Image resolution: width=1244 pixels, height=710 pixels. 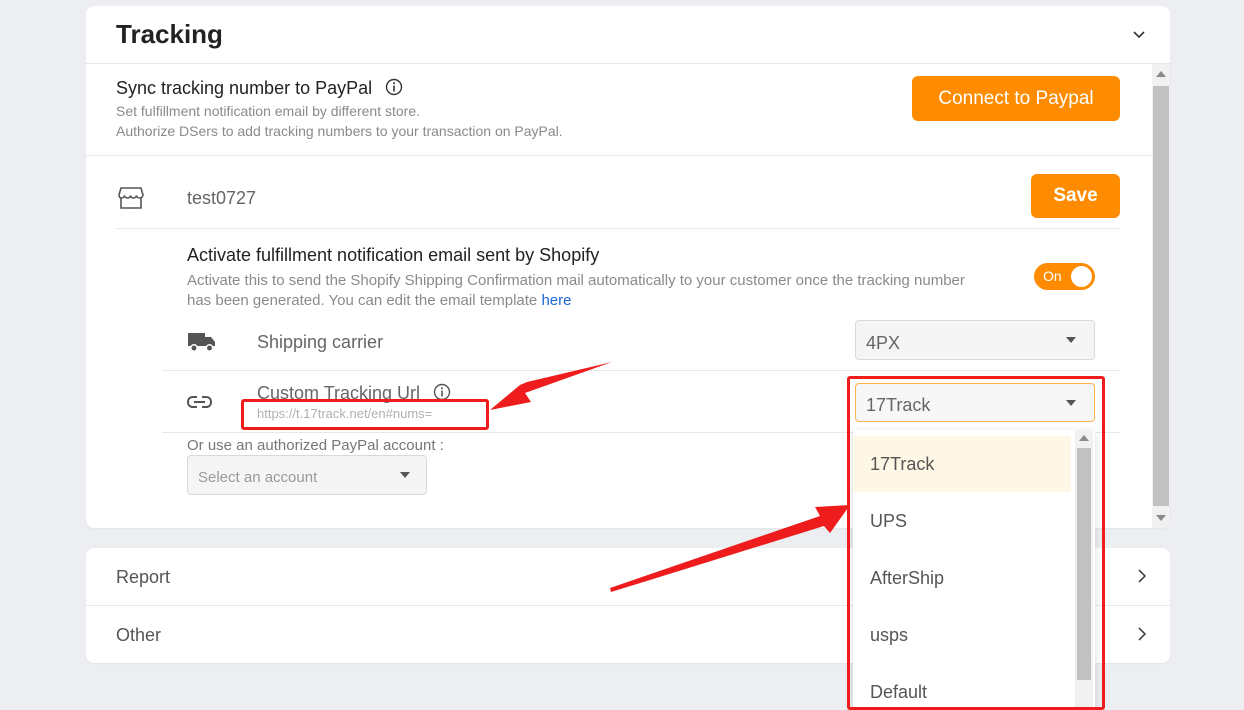 What do you see at coordinates (730, 548) in the screenshot?
I see `arrow-to-dropdown` at bounding box center [730, 548].